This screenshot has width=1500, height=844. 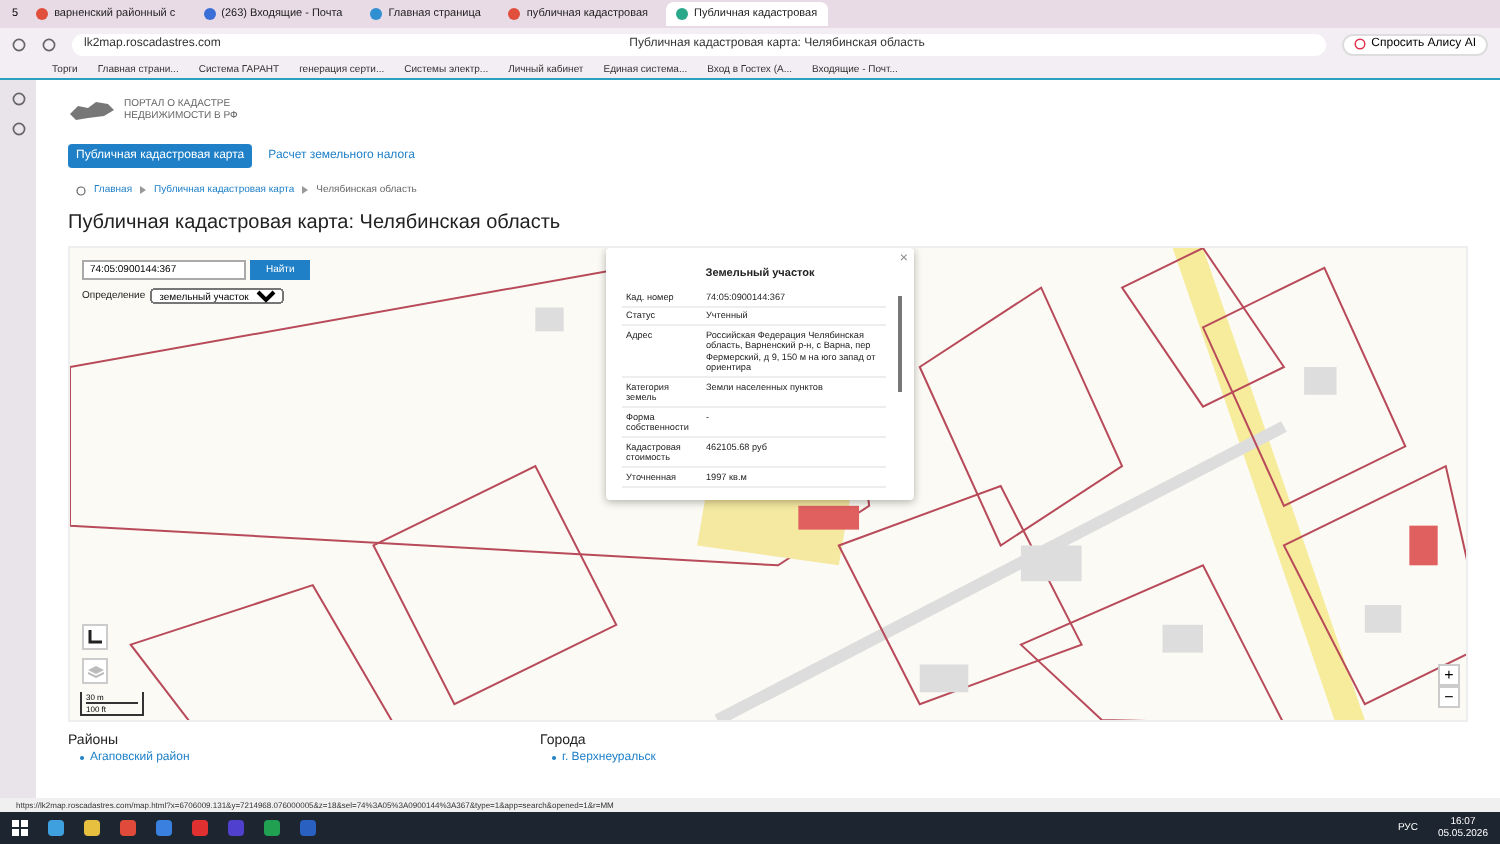 I want to click on scrollbar-thumb, so click(x=900, y=344).